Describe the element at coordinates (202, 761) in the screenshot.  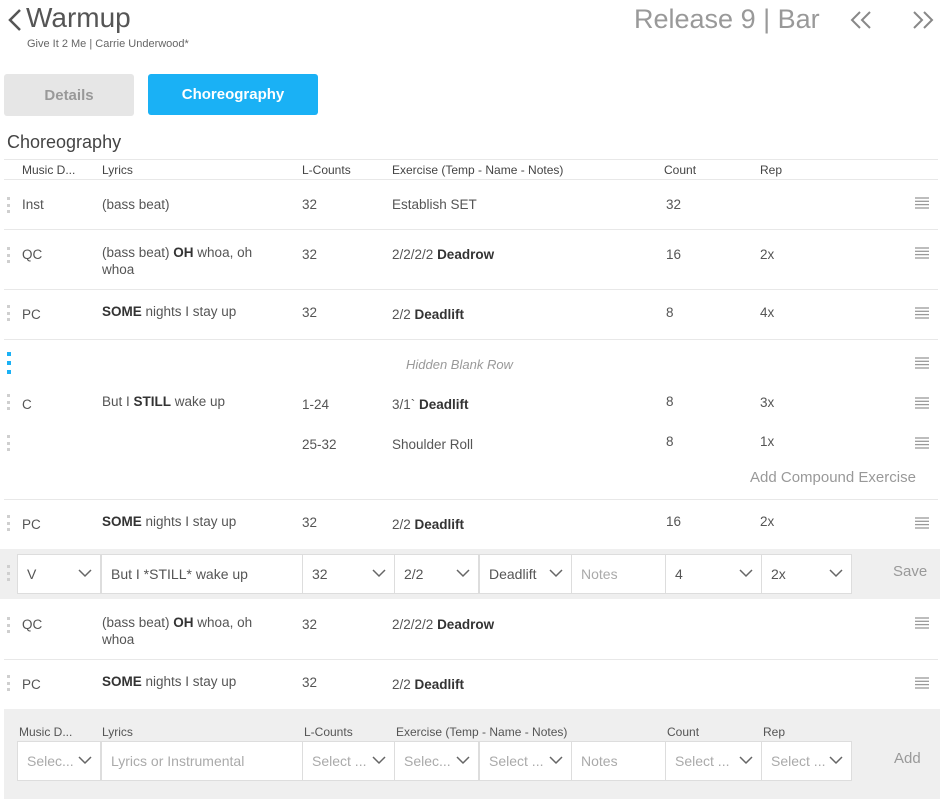
I see `lyrics-input-new: Lyrics or Instrumental` at that location.